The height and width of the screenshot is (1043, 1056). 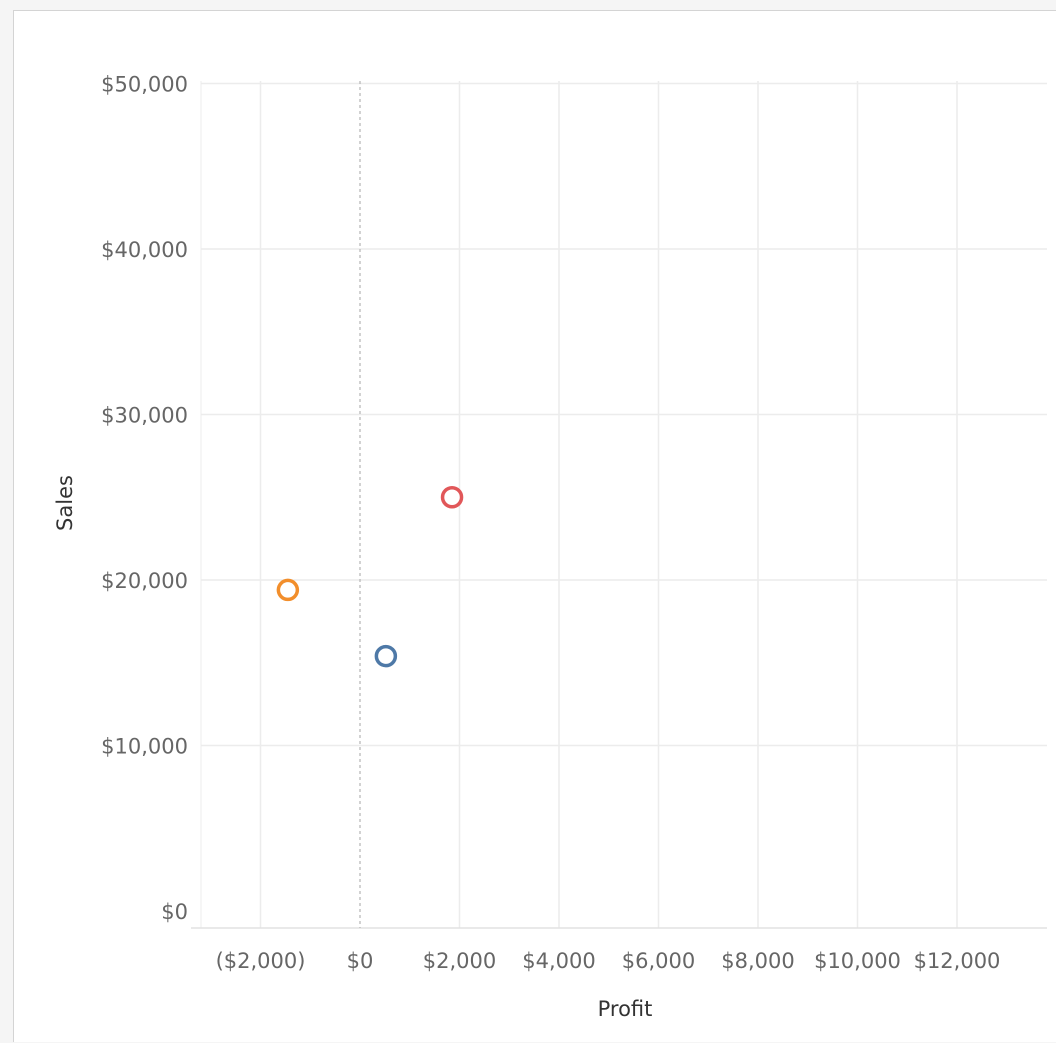 I want to click on x-tick-label: ($2,000), so click(x=261, y=961).